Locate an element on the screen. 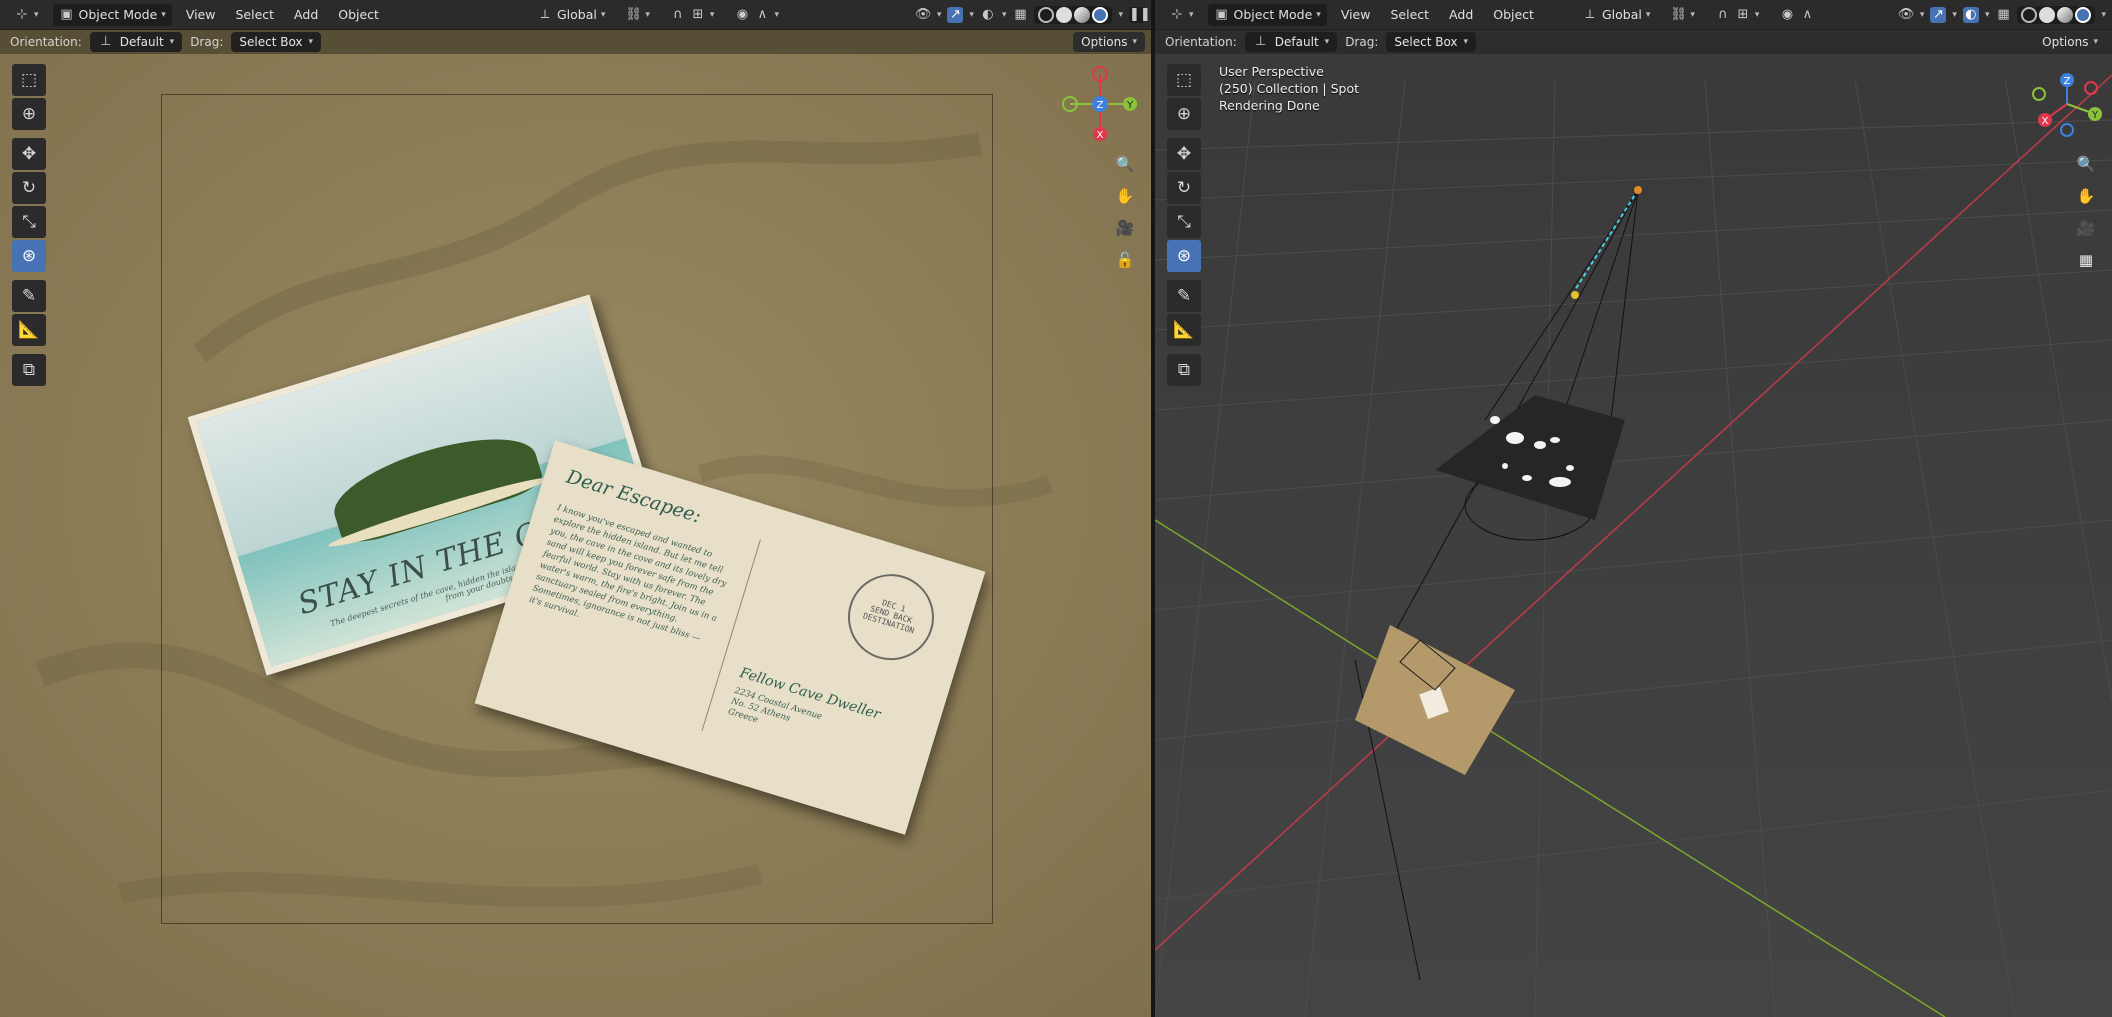  proportional-icon: ◉ is located at coordinates (1787, 14).